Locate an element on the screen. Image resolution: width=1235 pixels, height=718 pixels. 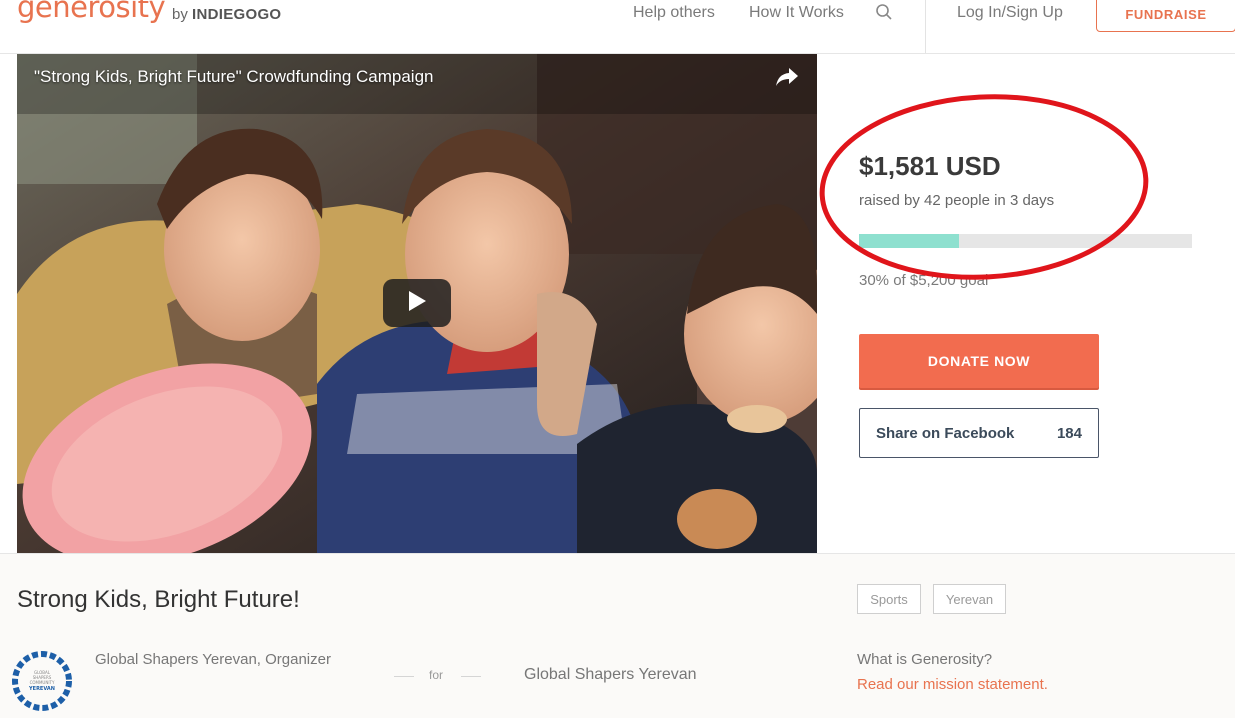
progress-bar is located at coordinates (1025, 241).